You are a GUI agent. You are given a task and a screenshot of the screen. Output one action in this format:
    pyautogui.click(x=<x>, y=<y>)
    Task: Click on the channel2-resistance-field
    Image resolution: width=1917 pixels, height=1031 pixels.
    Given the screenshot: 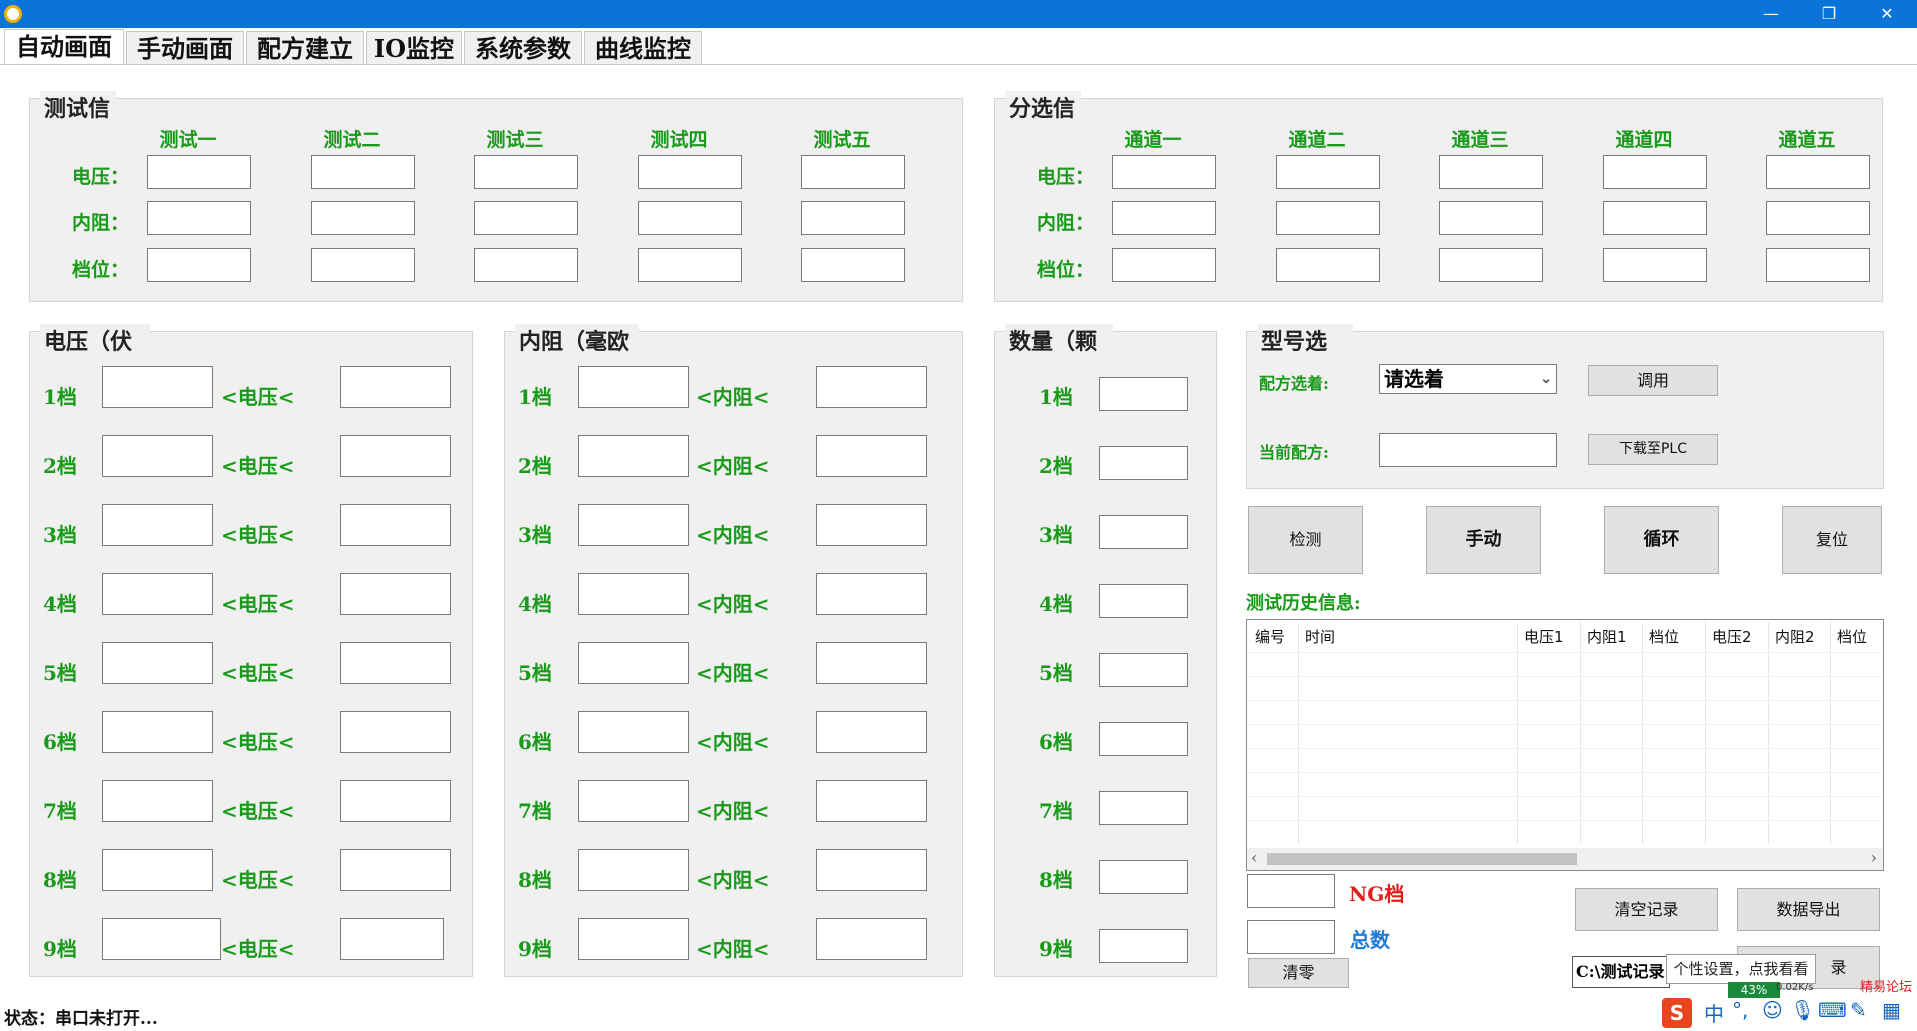 What is the action you would take?
    pyautogui.click(x=1328, y=218)
    